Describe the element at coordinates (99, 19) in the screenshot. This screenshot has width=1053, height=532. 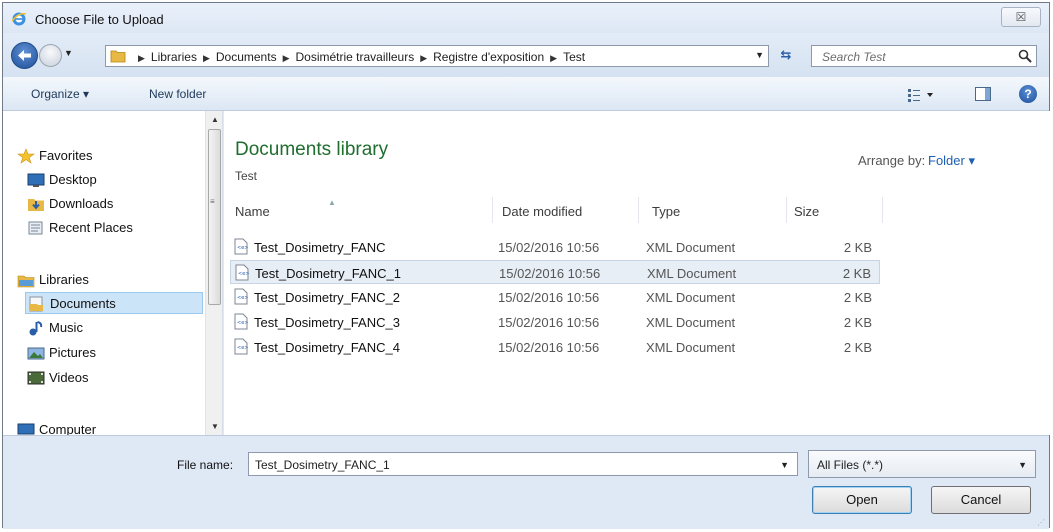
I see `window-title: Choose File to Upload` at that location.